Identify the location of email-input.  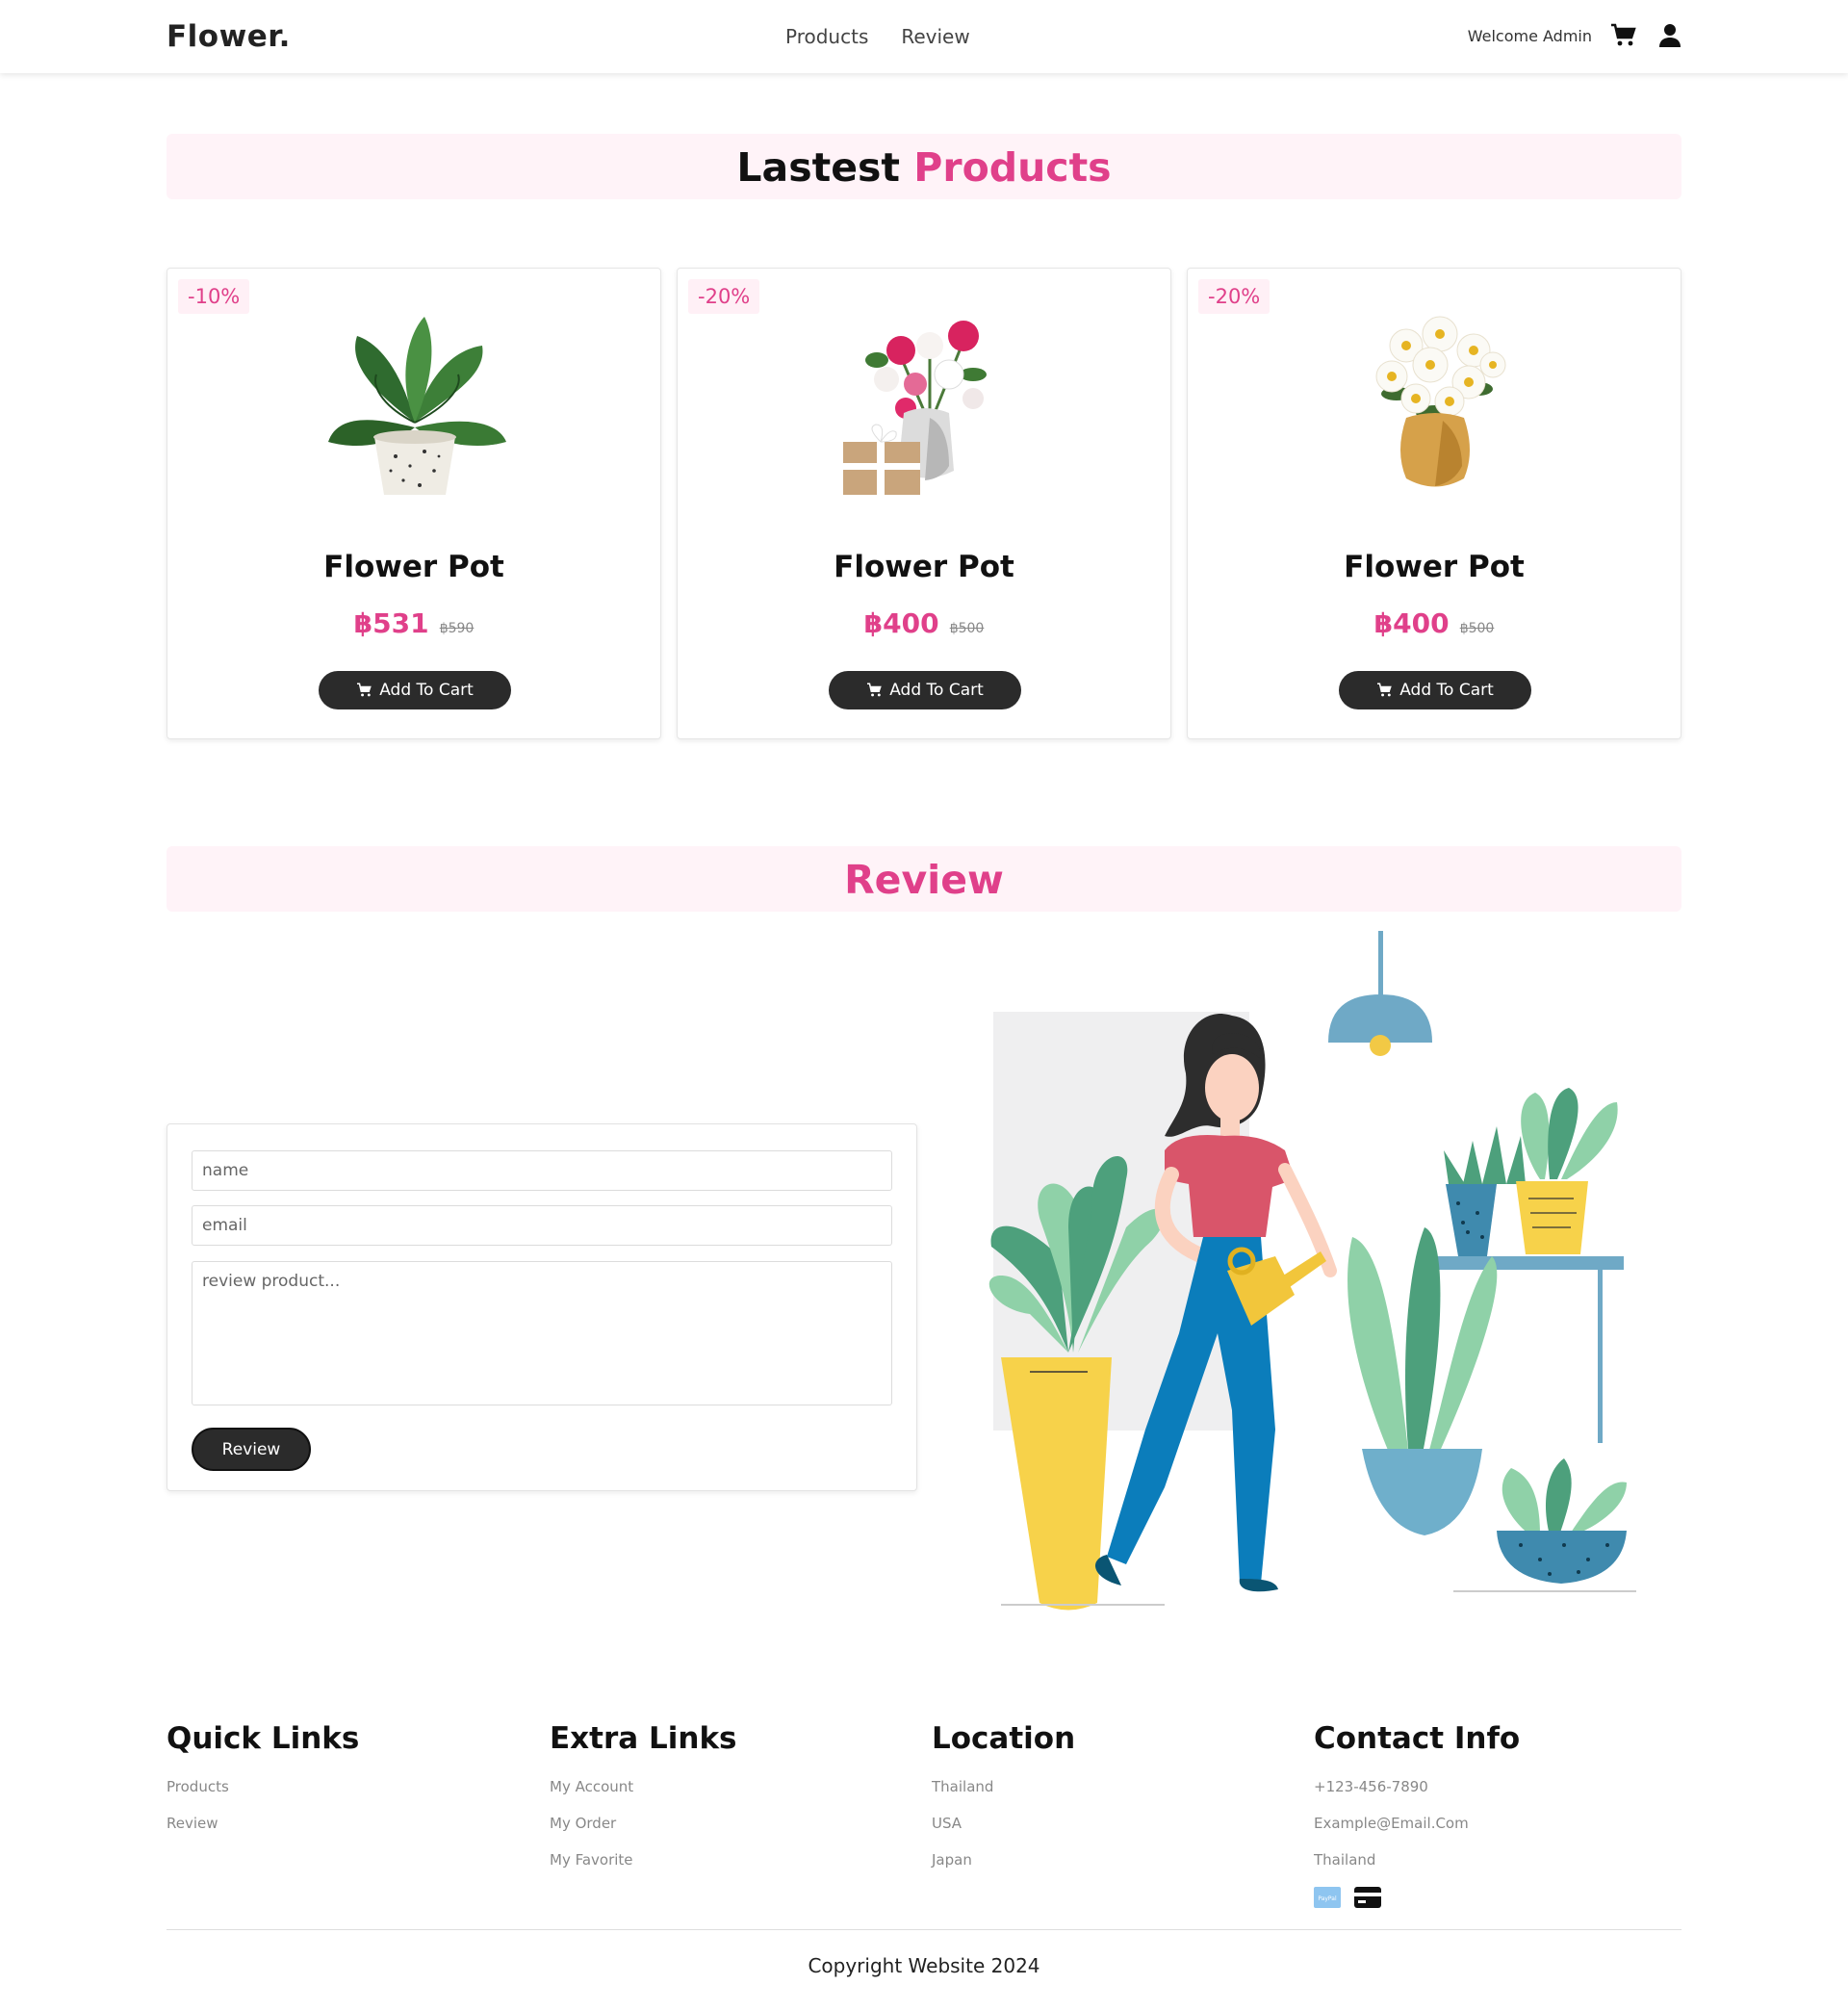
(542, 1225).